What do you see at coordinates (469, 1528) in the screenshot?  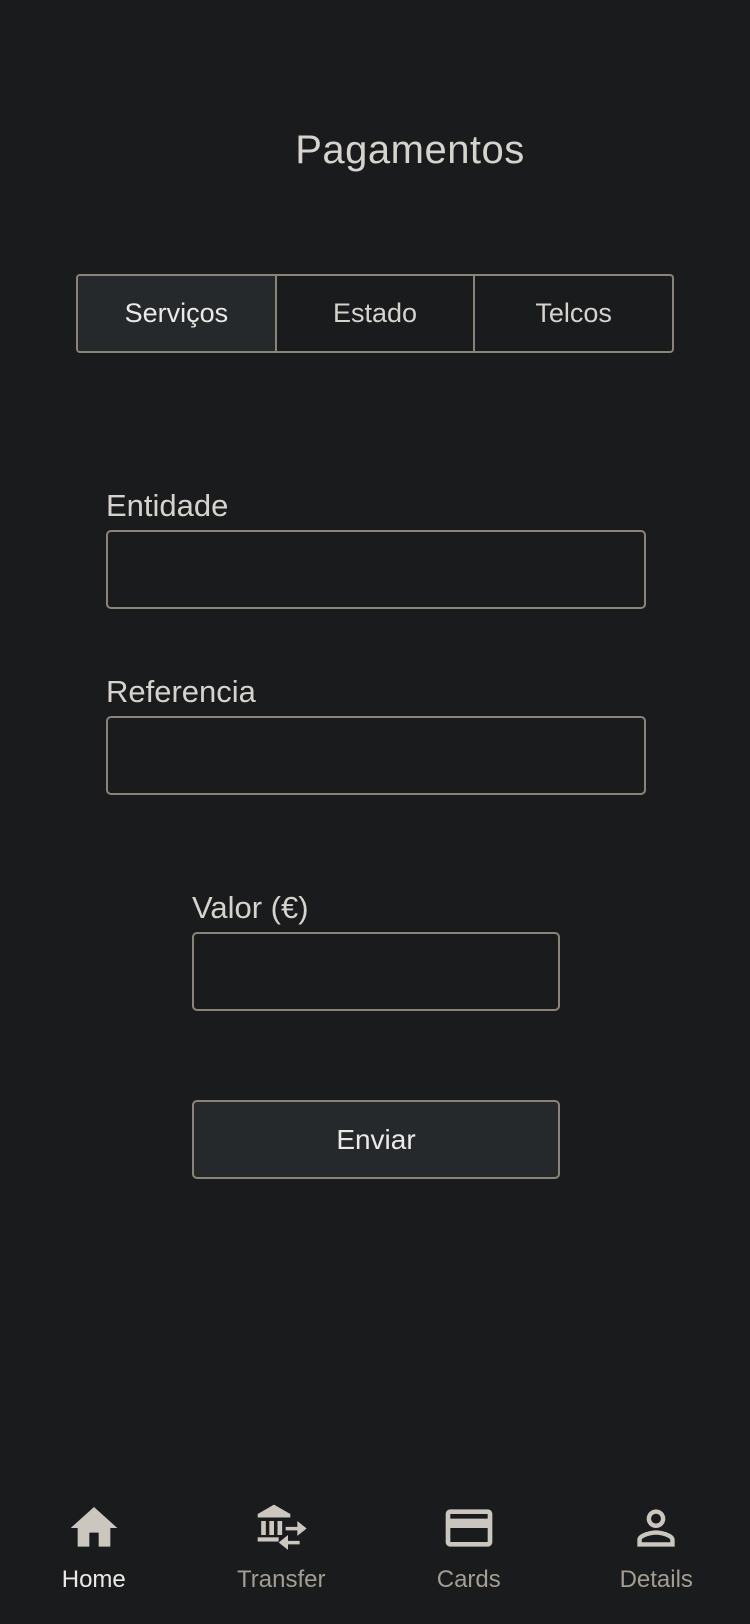 I see `credit-card-icon` at bounding box center [469, 1528].